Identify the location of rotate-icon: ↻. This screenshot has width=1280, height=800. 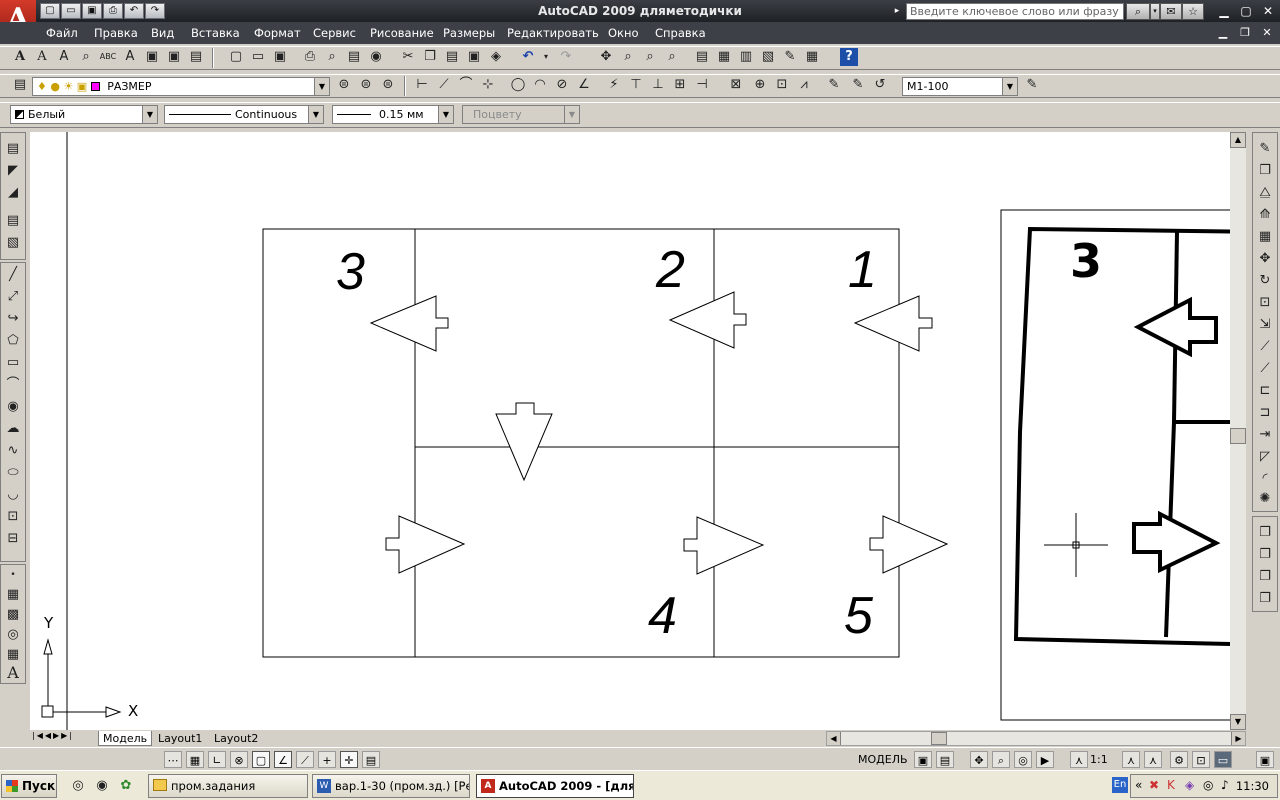
(1265, 281).